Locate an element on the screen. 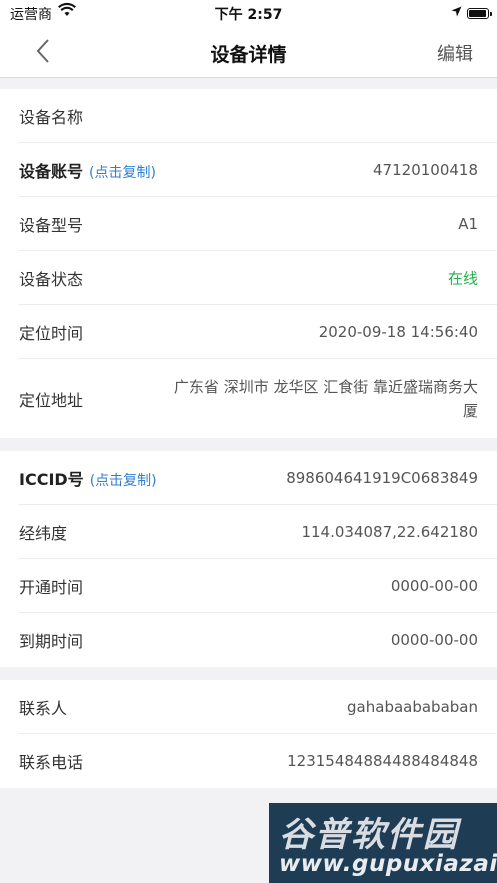 The image size is (497, 883). device-account-row: 设备账号 (点击复制) 47120100418 is located at coordinates (258, 170).